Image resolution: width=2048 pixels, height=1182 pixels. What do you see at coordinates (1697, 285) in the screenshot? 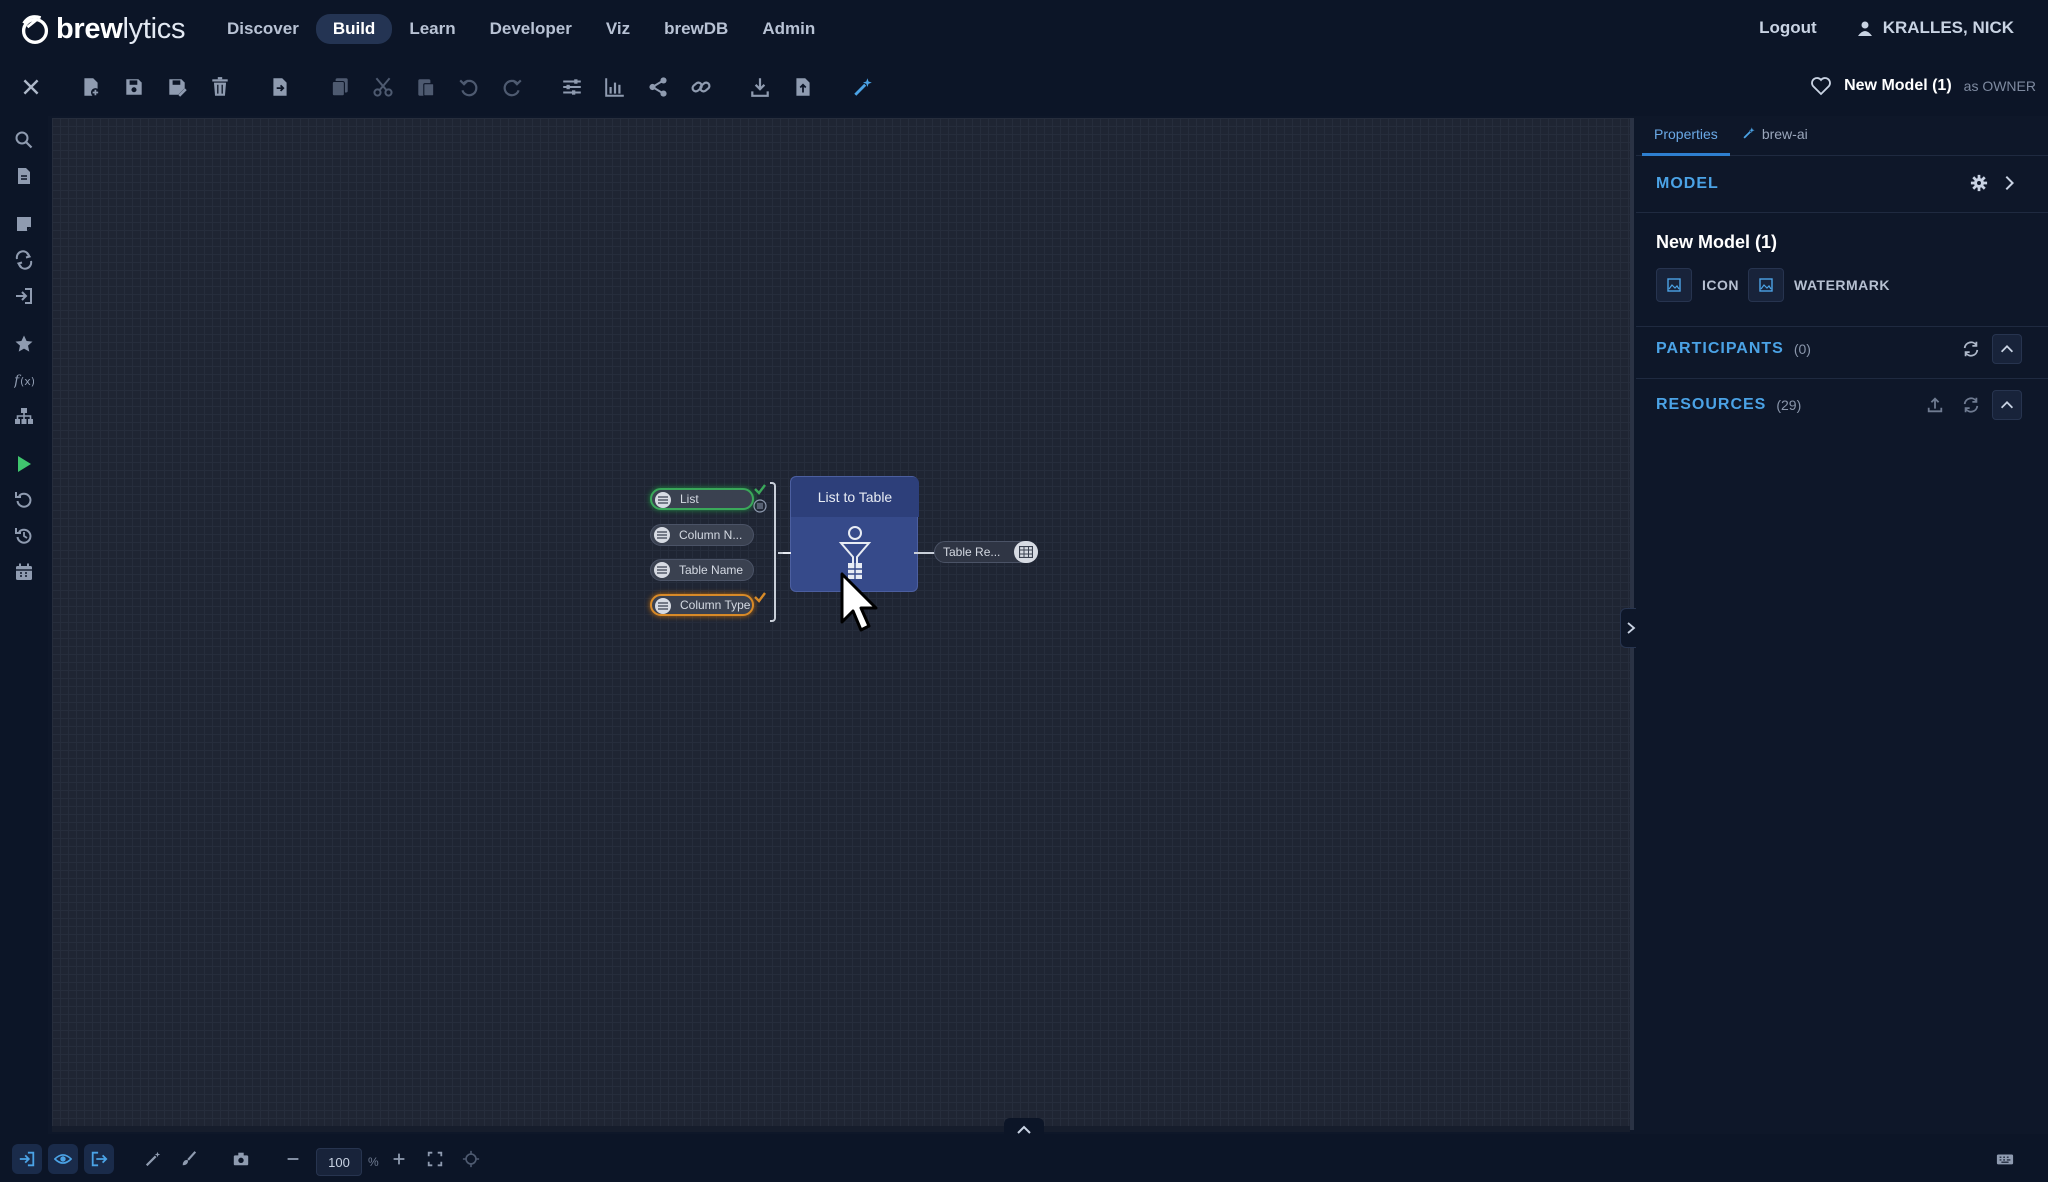
I see `icon-image-field: ICON` at bounding box center [1697, 285].